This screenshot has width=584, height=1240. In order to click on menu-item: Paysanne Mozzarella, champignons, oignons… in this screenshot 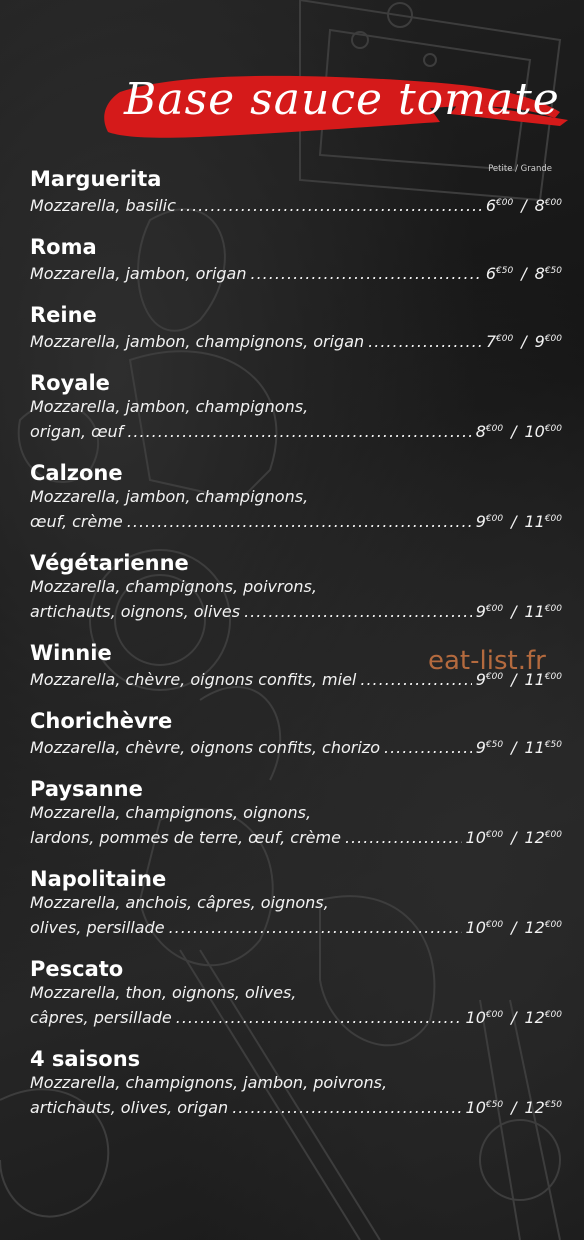, I will do `click(296, 812)`.